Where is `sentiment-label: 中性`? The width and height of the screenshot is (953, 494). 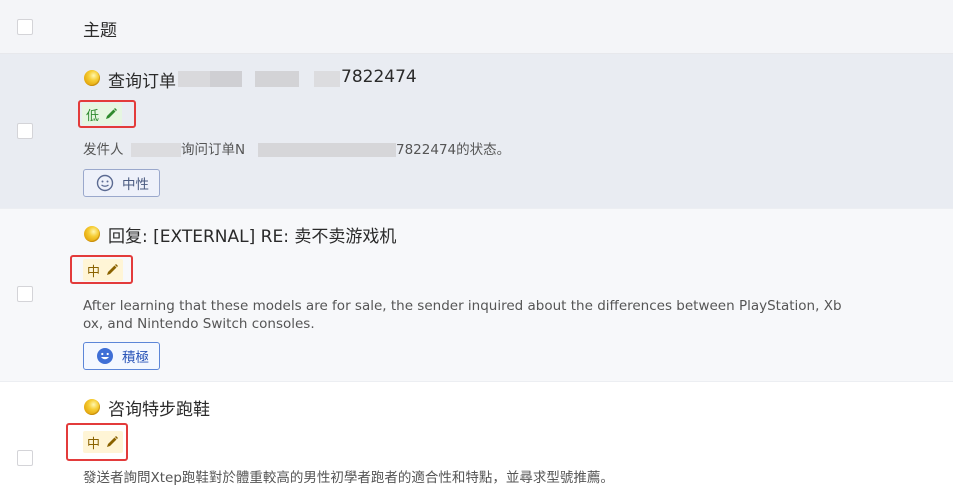
sentiment-label: 中性 is located at coordinates (135, 185).